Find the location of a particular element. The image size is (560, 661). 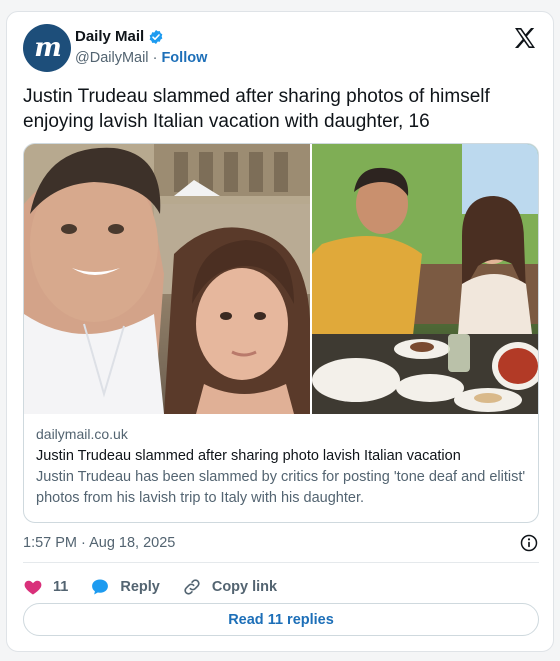

avatar-logo: m is located at coordinates (47, 48).